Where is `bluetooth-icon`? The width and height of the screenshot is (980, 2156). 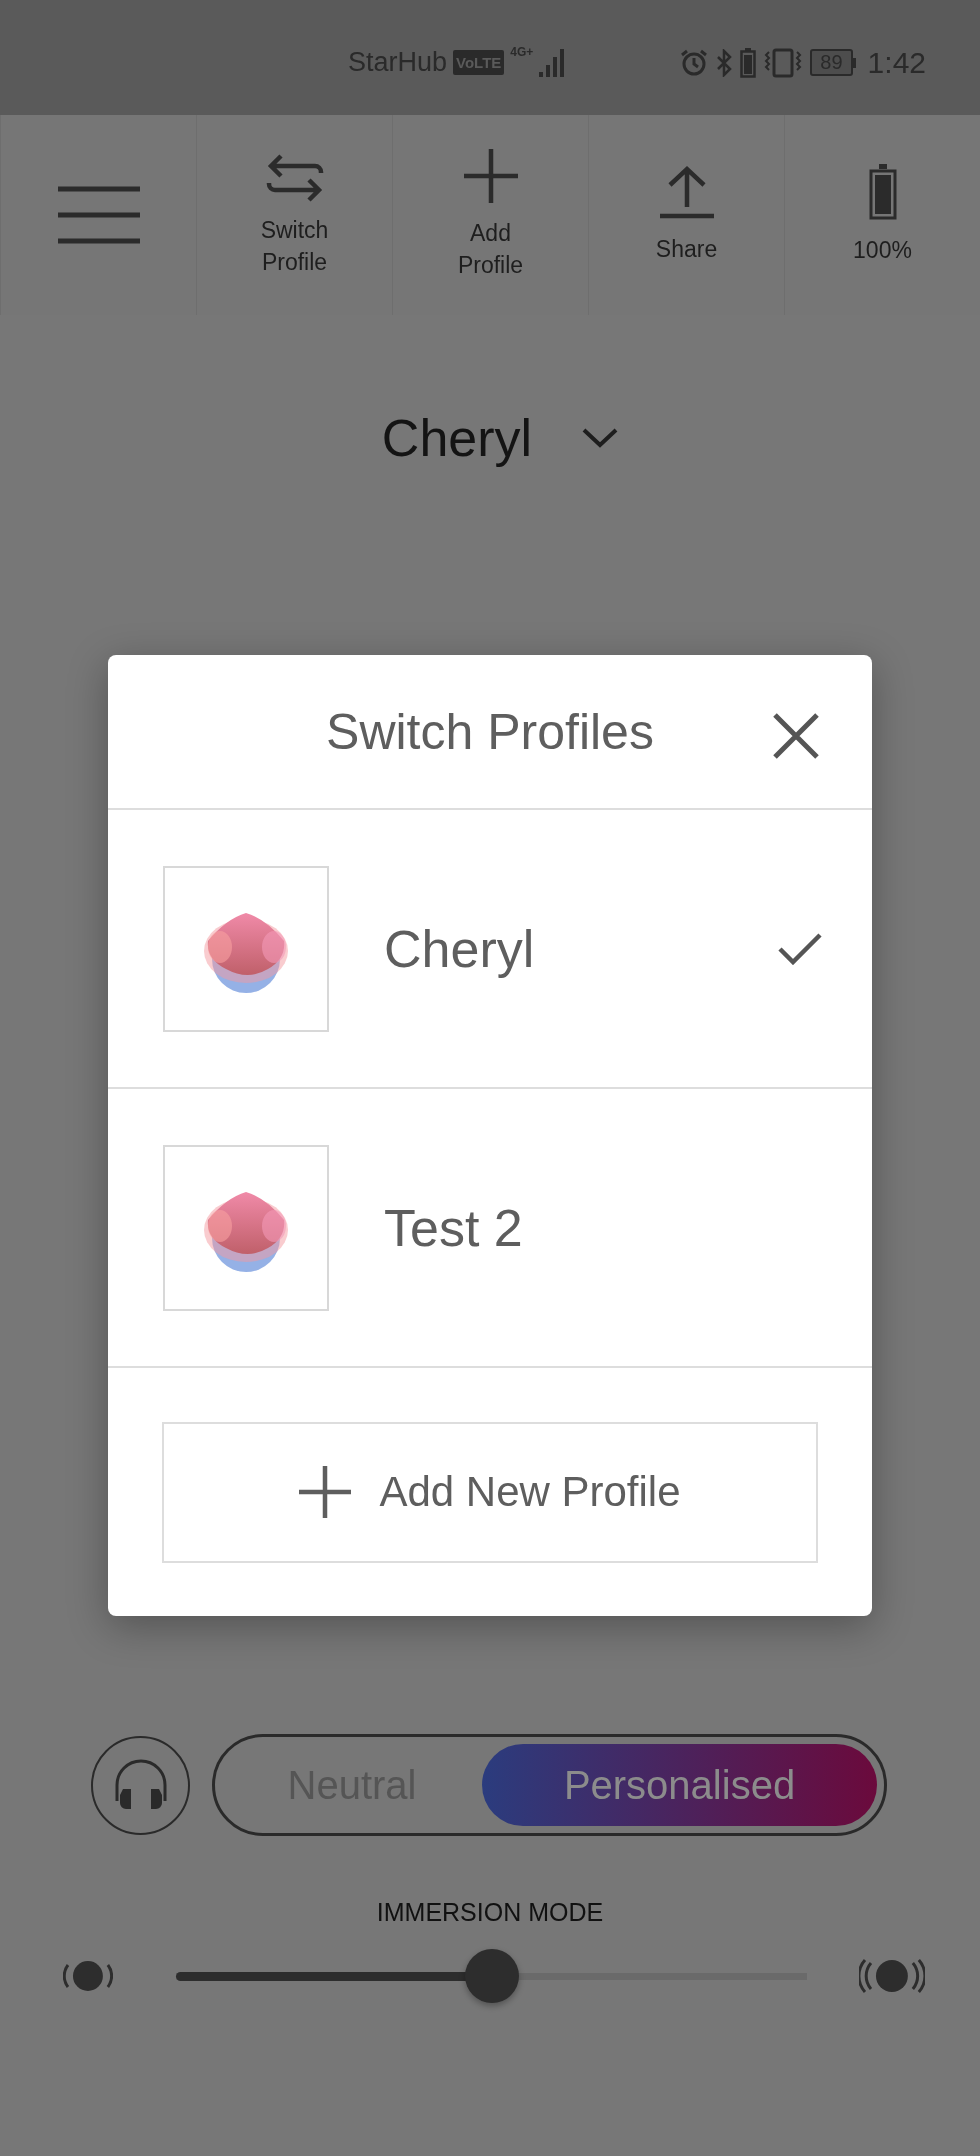 bluetooth-icon is located at coordinates (724, 62).